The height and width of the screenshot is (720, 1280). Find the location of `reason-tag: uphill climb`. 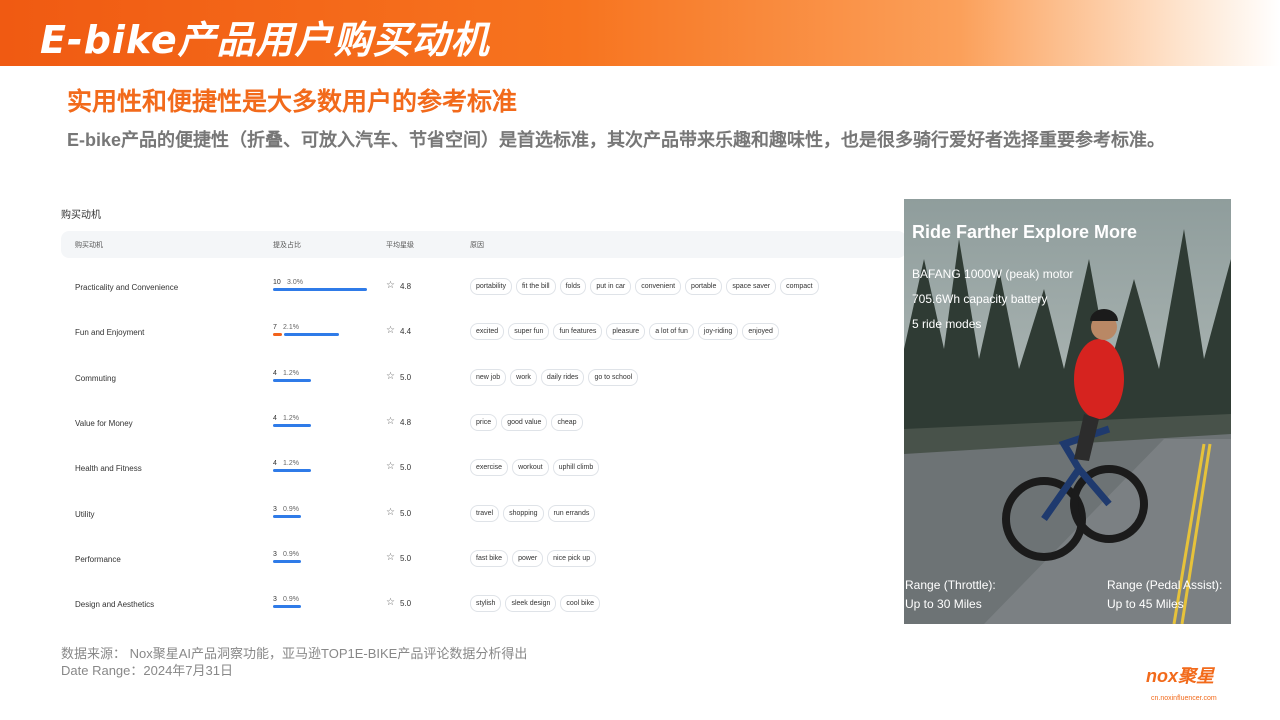

reason-tag: uphill climb is located at coordinates (576, 468).